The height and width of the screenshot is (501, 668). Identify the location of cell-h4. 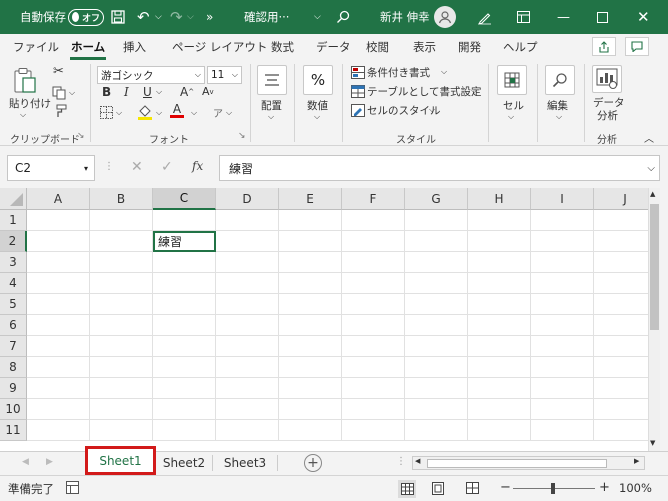
(499, 283).